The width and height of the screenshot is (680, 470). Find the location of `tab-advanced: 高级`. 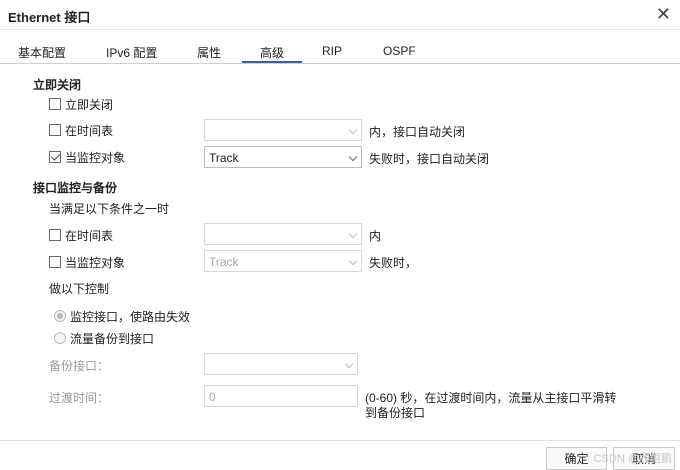

tab-advanced: 高级 is located at coordinates (272, 49).